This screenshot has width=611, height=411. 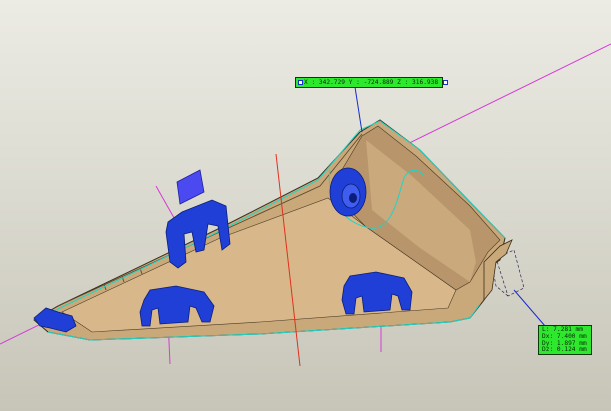 I want to click on clip-boss, so click(x=348, y=192).